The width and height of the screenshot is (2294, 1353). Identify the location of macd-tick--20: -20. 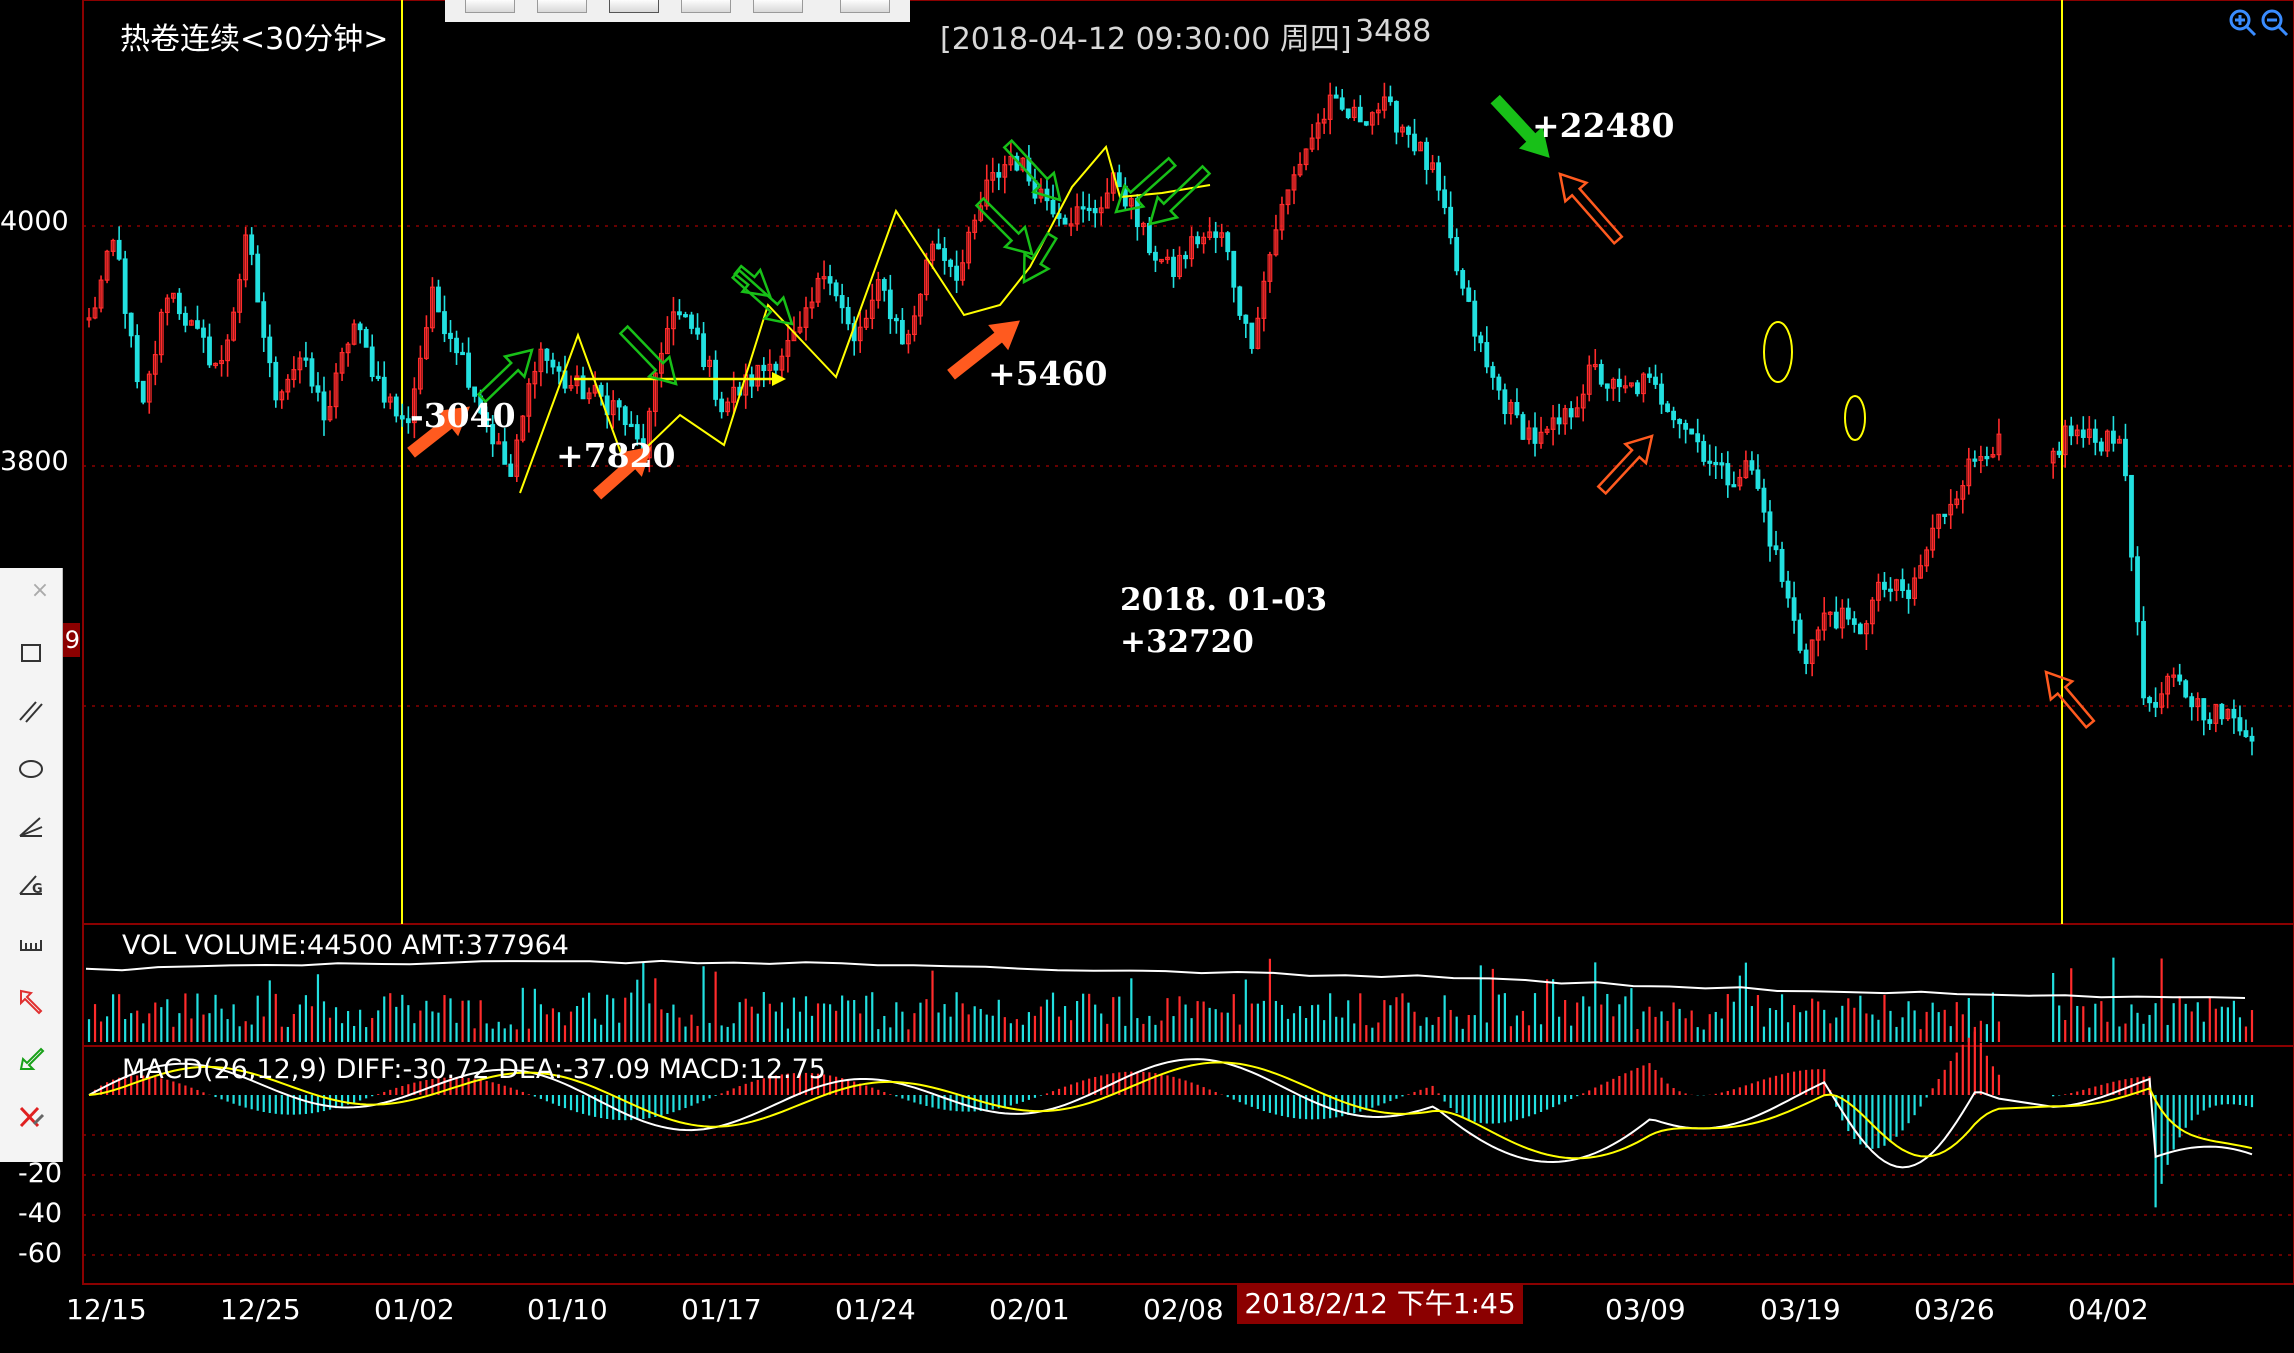
(40, 1173).